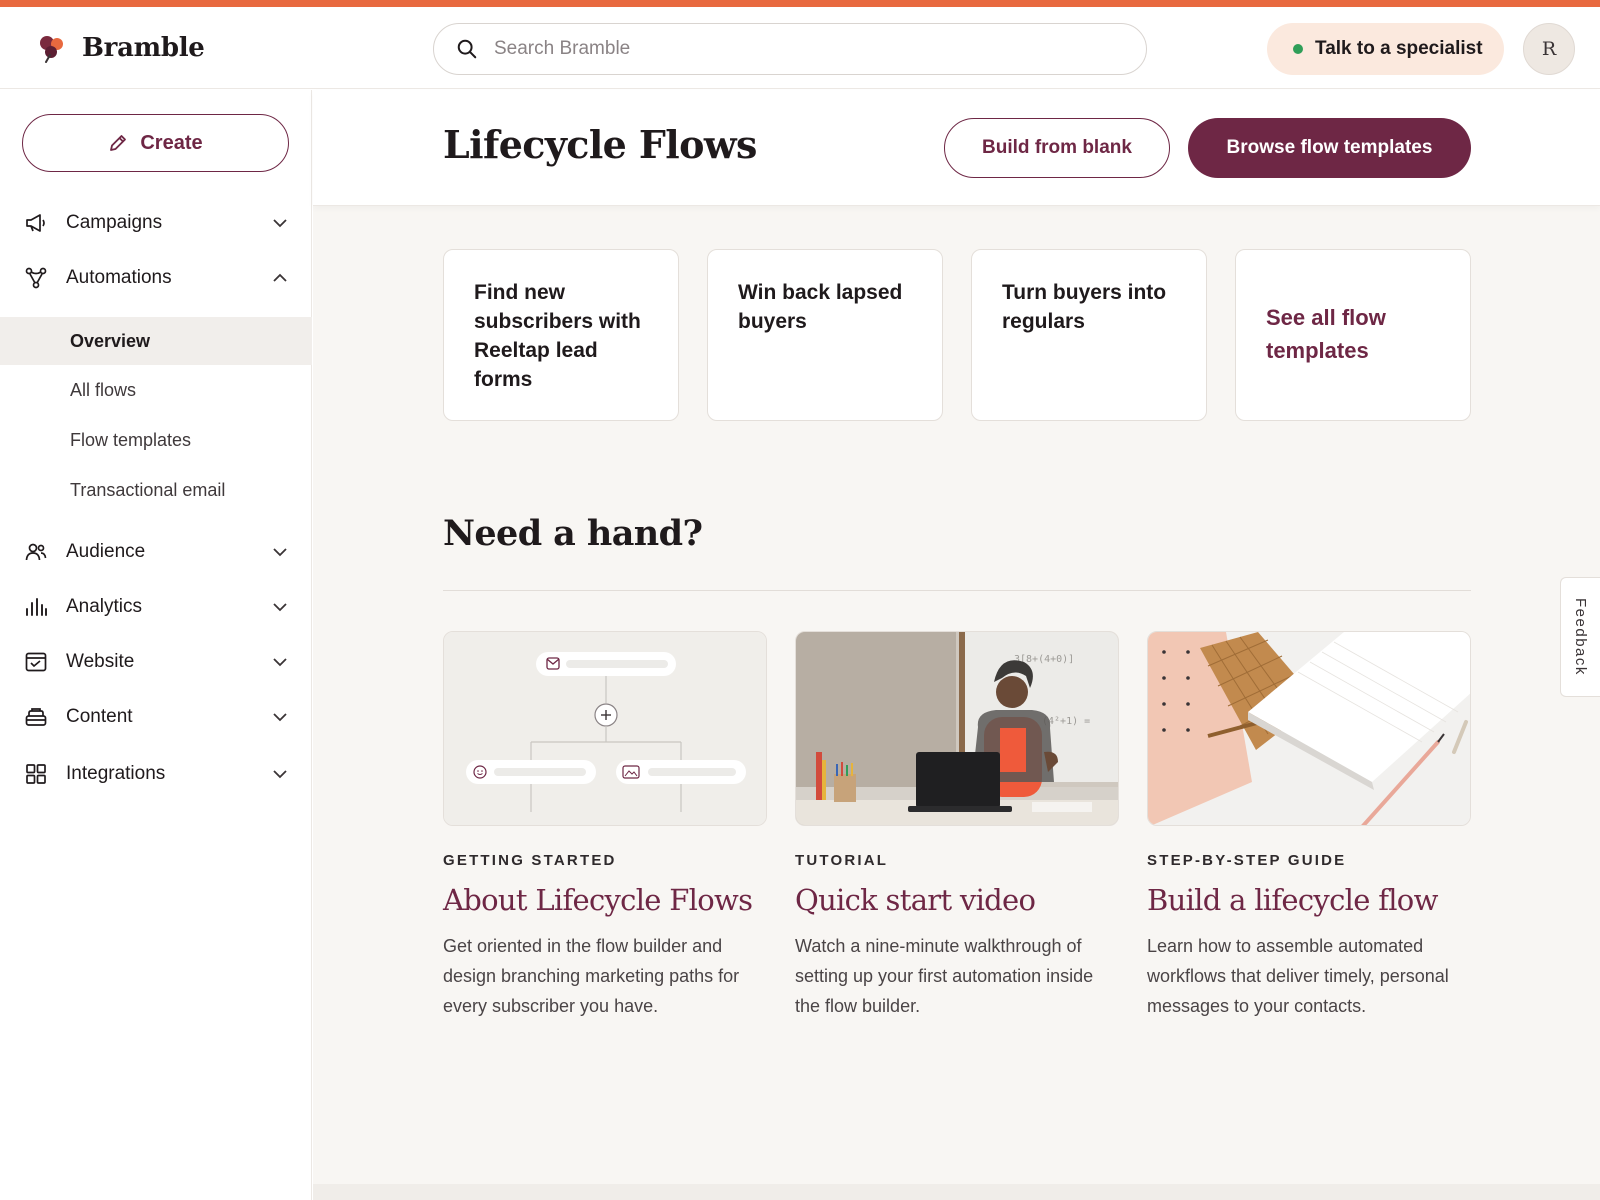  Describe the element at coordinates (131, 439) in the screenshot. I see `sidebar-subitem-label: Flow templates` at that location.